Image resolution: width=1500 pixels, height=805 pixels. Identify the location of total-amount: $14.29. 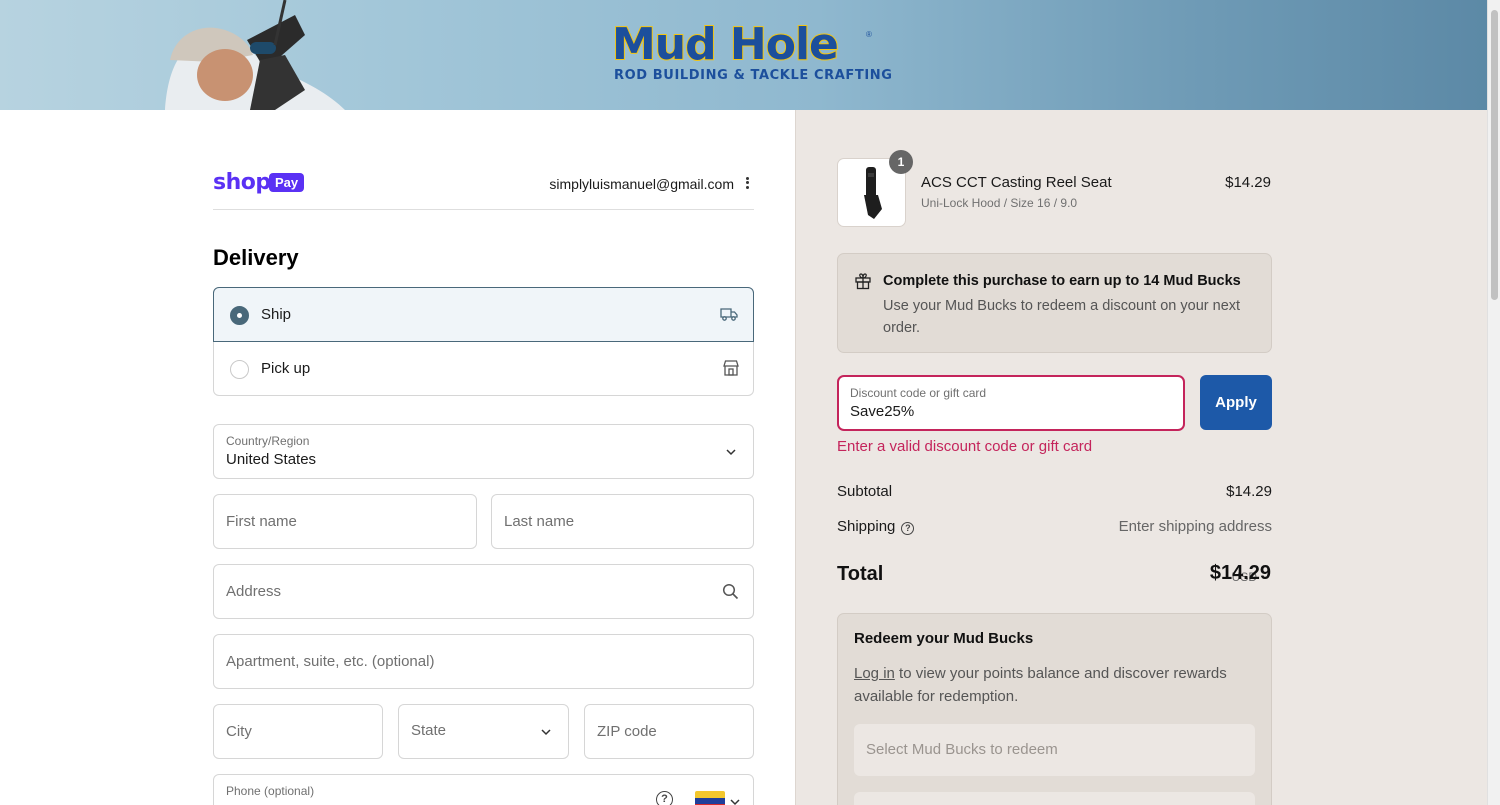
(1240, 573).